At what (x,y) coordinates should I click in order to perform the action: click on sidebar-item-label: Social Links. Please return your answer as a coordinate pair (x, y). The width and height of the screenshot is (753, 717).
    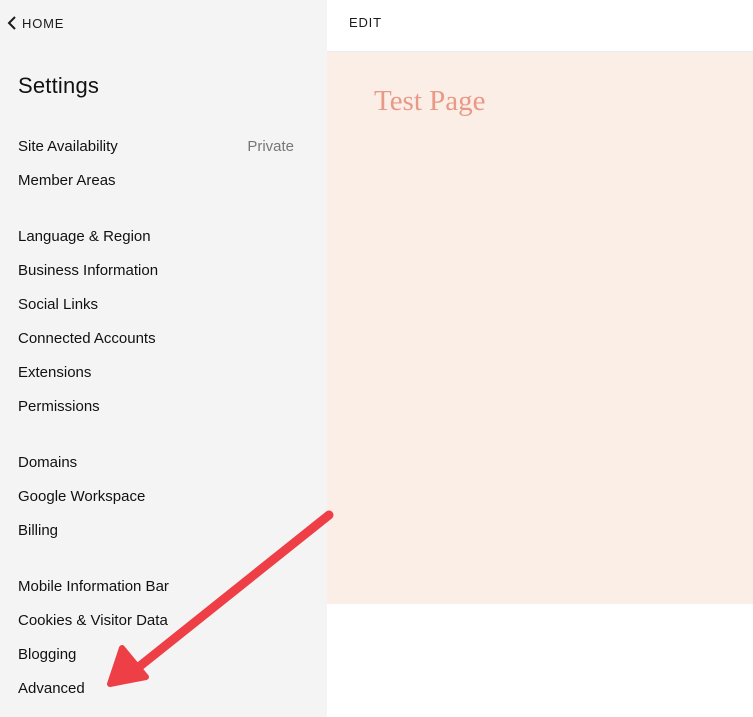
    Looking at the image, I should click on (58, 304).